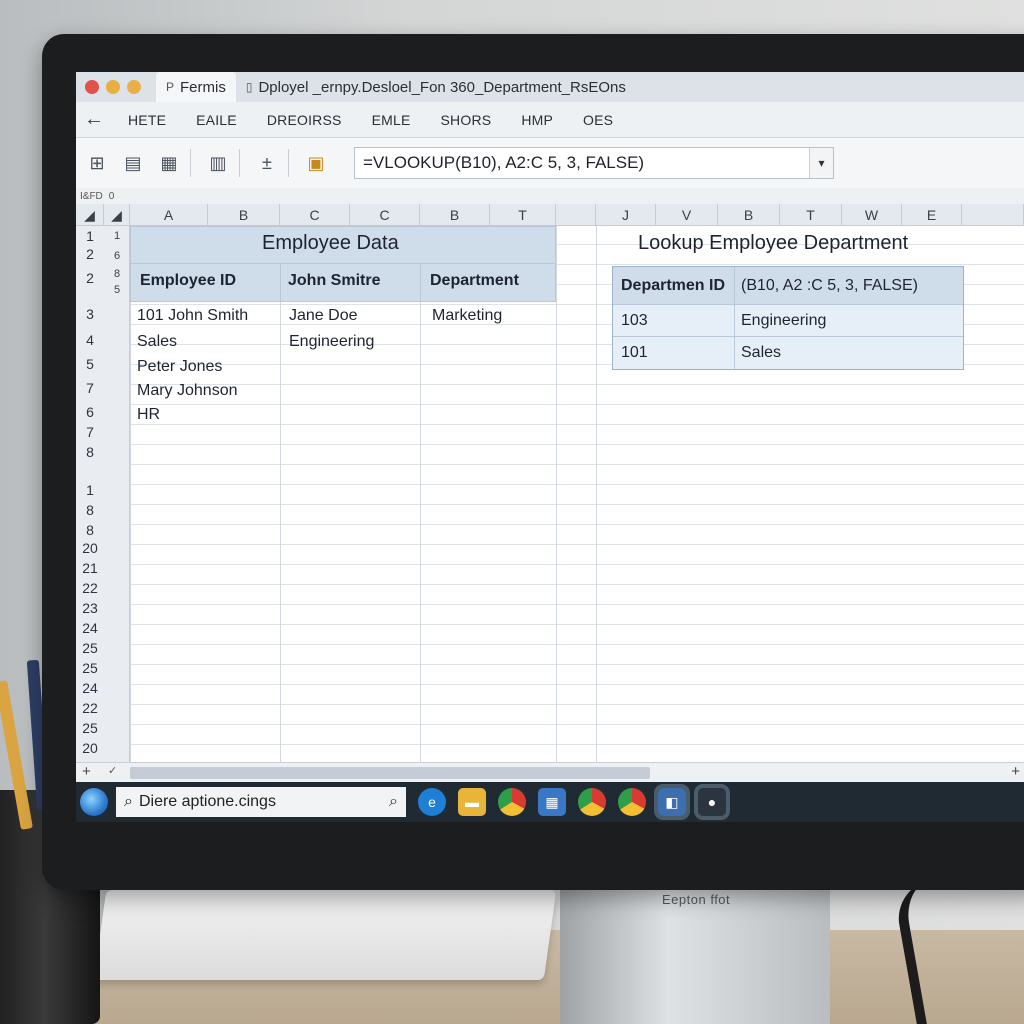  What do you see at coordinates (672, 802) in the screenshot?
I see `store-icon: ◧` at bounding box center [672, 802].